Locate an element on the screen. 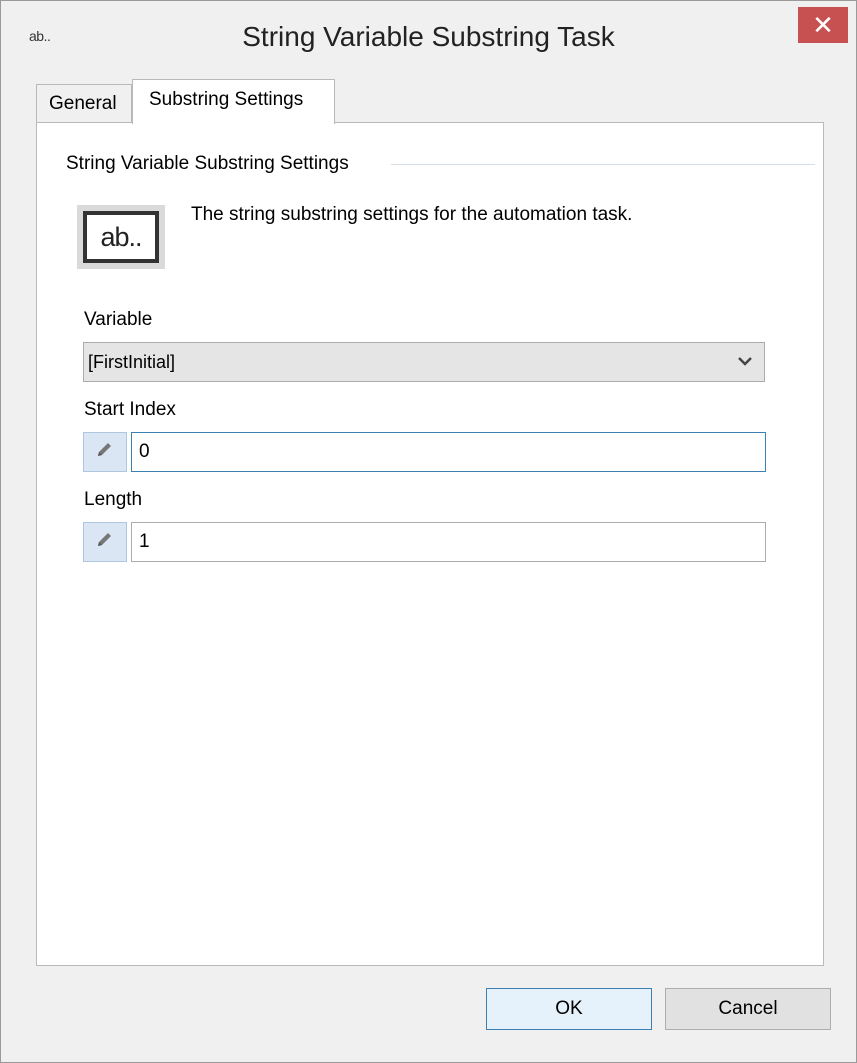 The height and width of the screenshot is (1063, 857). start-index-input: 0 is located at coordinates (448, 452).